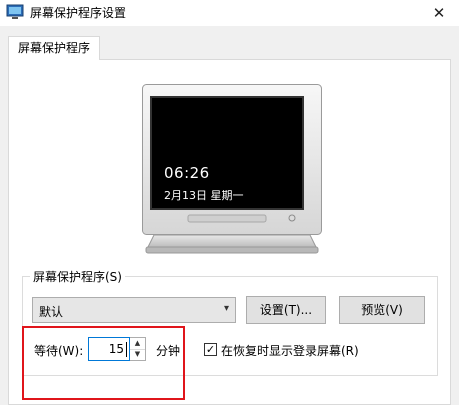 Image resolution: width=459 pixels, height=405 pixels. Describe the element at coordinates (126, 349) in the screenshot. I see `text-caret` at that location.